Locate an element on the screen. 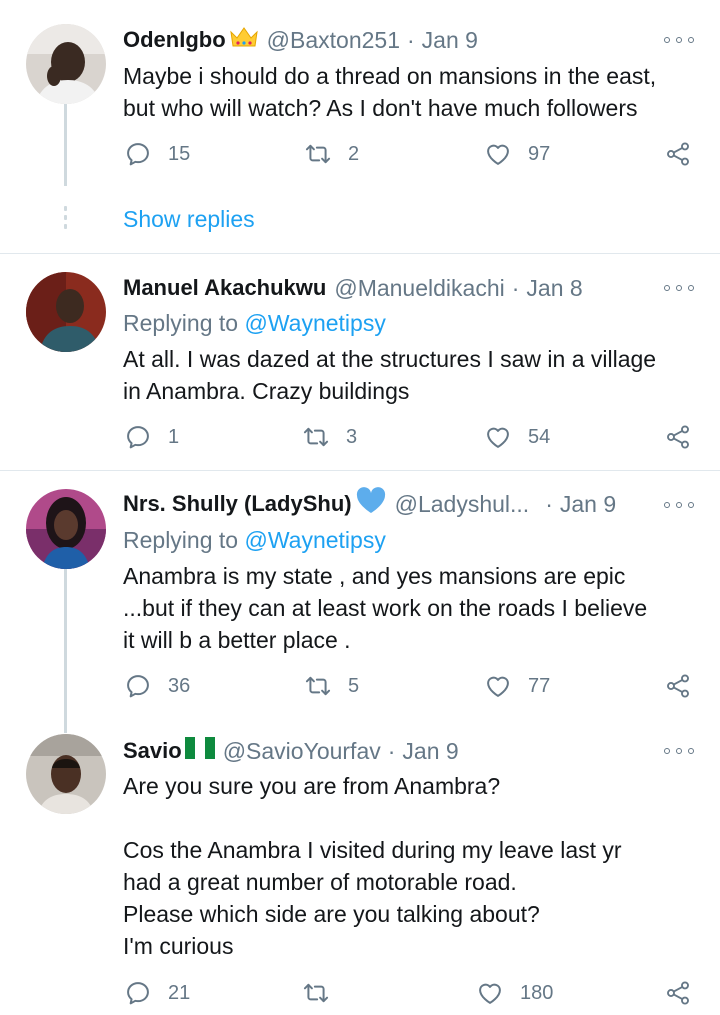  retweet-button: 2 is located at coordinates (331, 154).